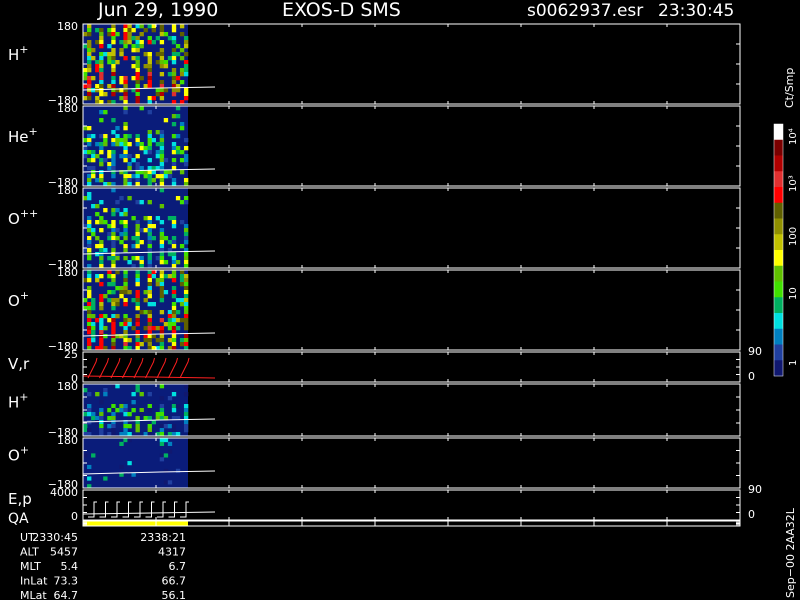 The height and width of the screenshot is (600, 800). Describe the element at coordinates (778, 305) in the screenshot. I see `colorbar-swatch` at that location.